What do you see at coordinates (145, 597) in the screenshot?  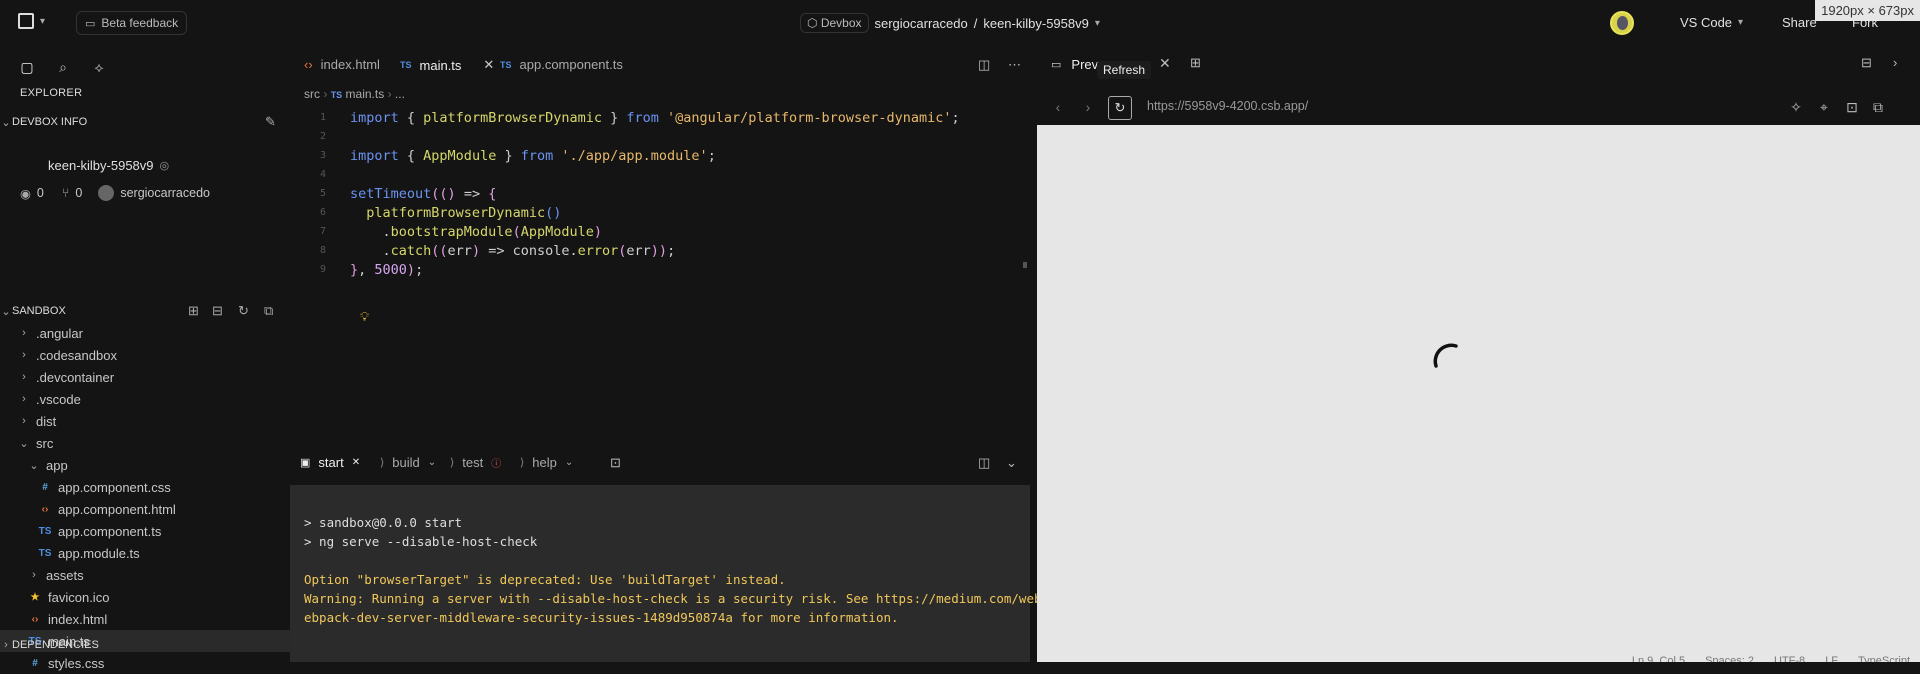 I see `tree-item: ★ favicon.ico` at bounding box center [145, 597].